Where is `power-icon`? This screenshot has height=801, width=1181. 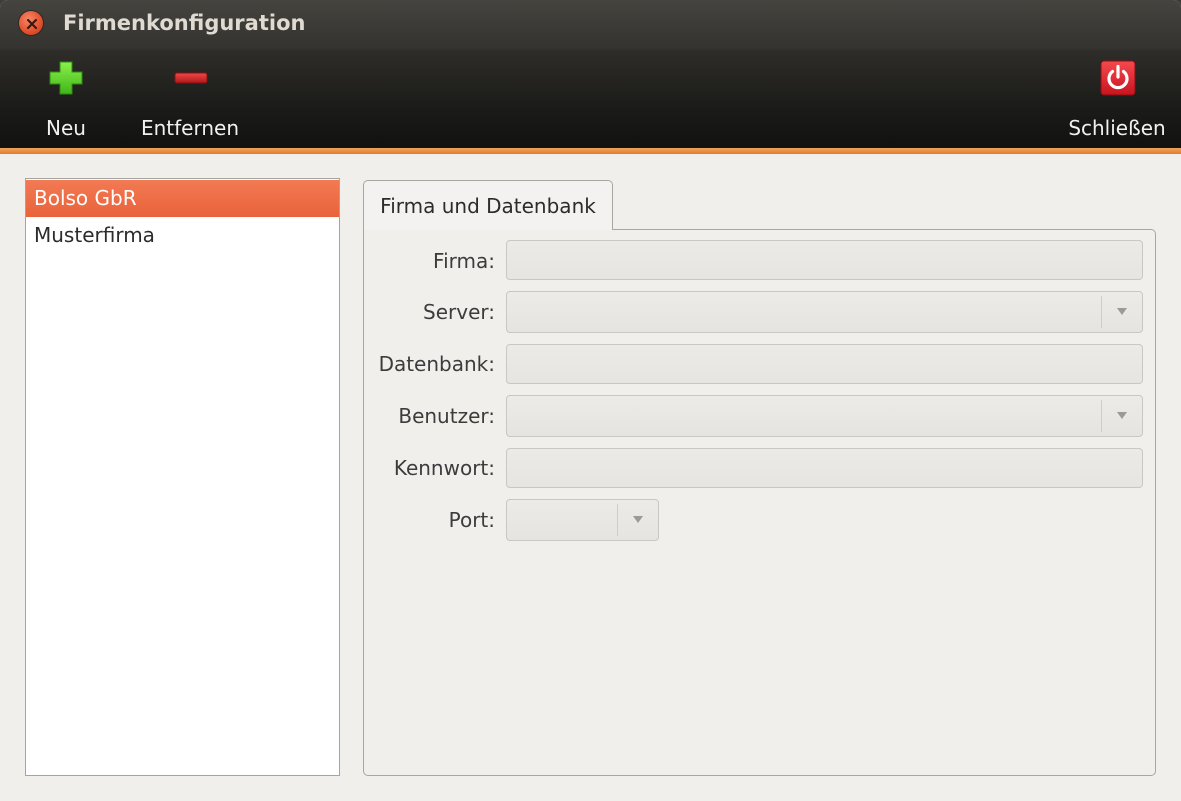
power-icon is located at coordinates (1118, 78).